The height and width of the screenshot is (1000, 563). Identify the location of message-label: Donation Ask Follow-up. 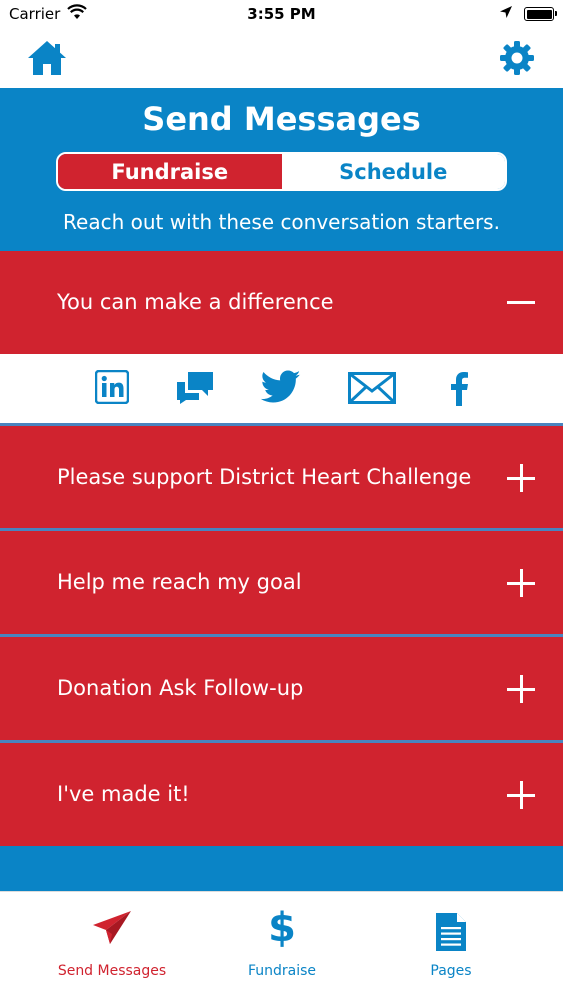
(180, 688).